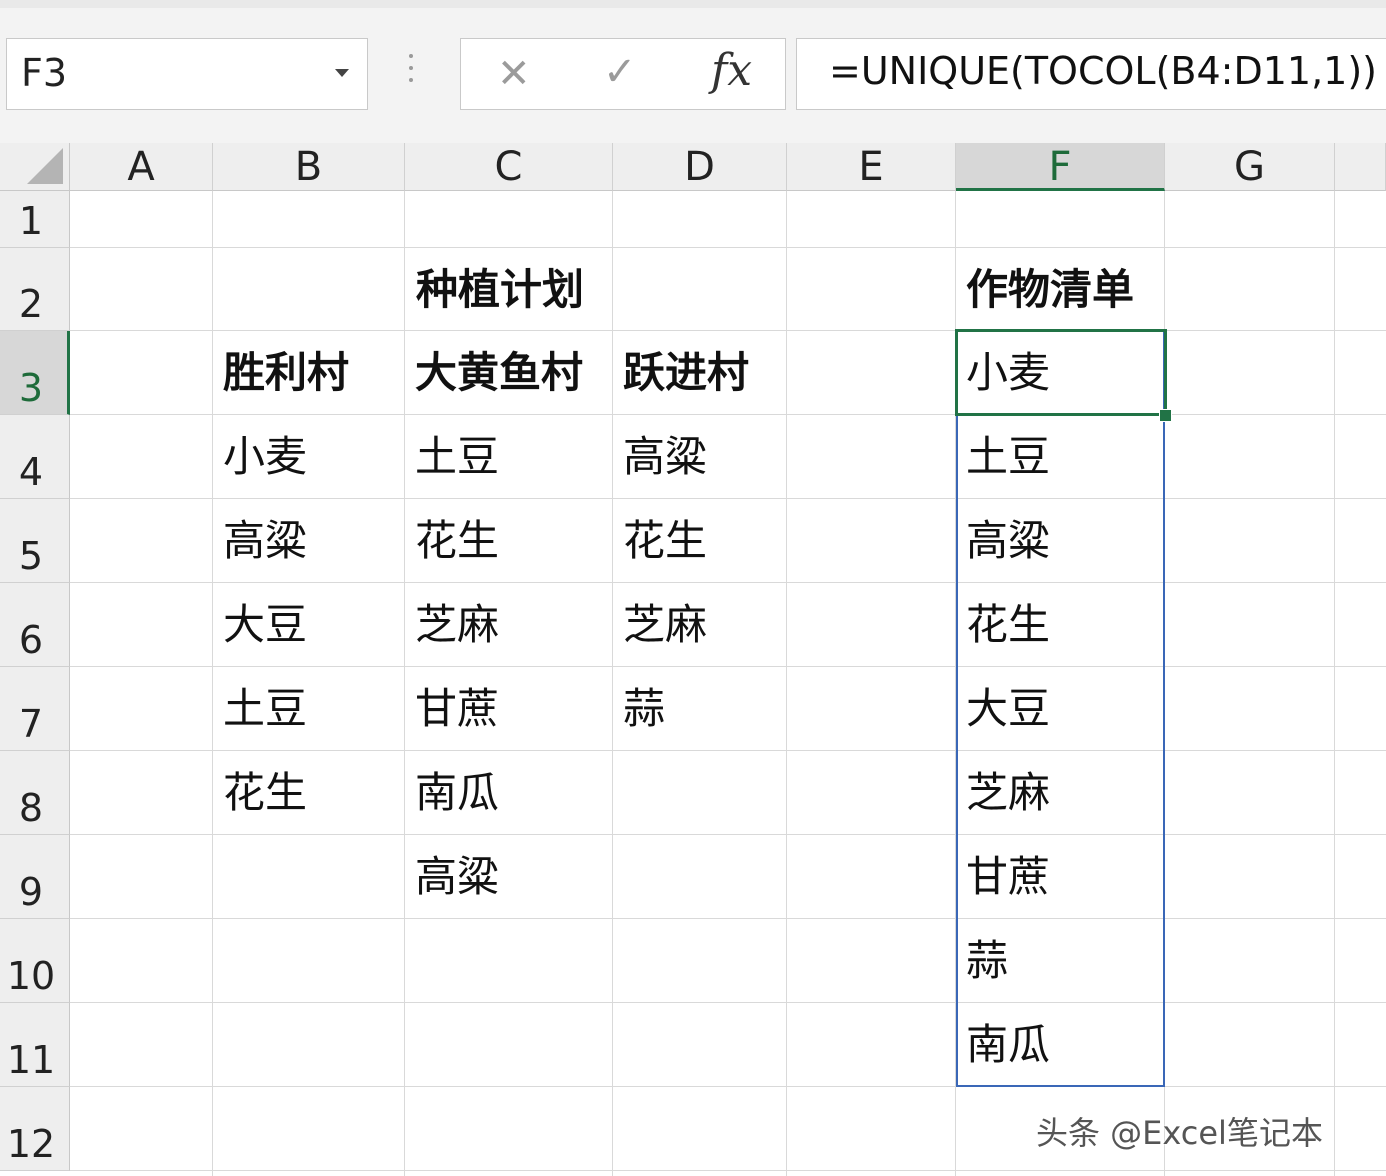 This screenshot has height=1176, width=1386. I want to click on formula-input: =UNIQUE(TOCOL(B4:D11,1)), so click(1091, 74).